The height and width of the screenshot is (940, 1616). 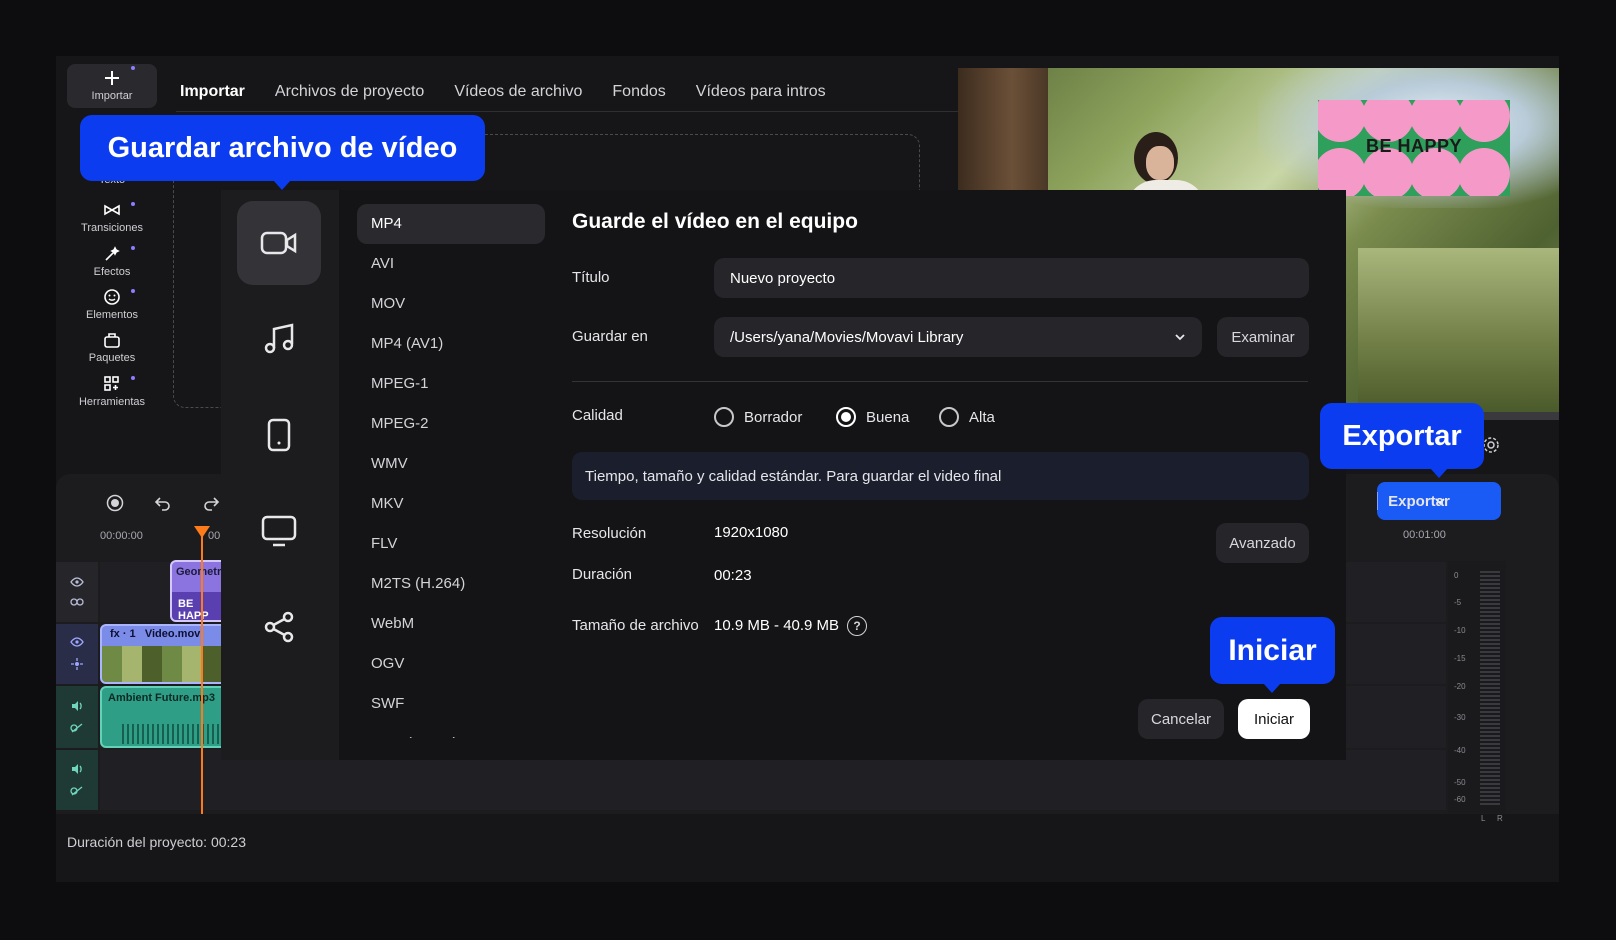 What do you see at coordinates (847, 337) in the screenshot?
I see `save-location-value: /Users/yana/Movies/Movavi Library` at bounding box center [847, 337].